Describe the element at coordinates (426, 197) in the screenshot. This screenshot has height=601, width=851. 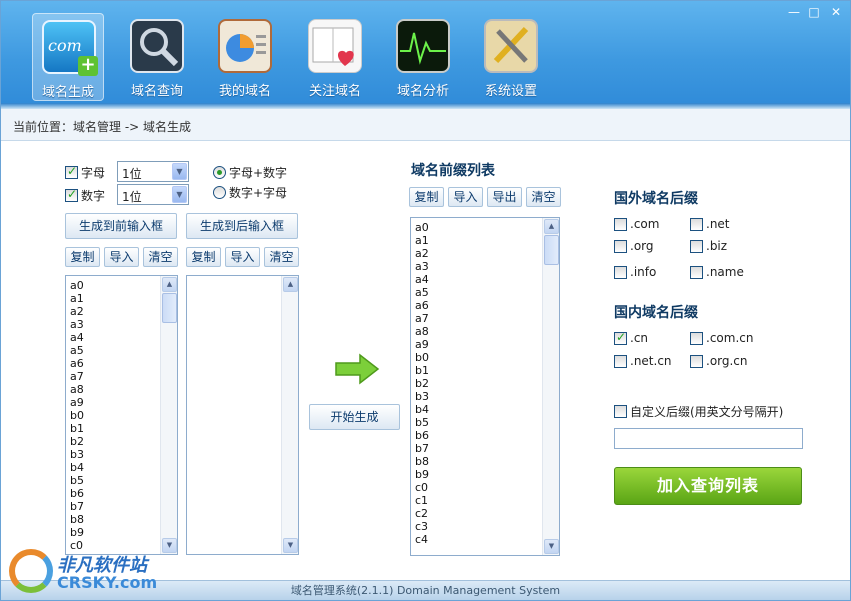
I see `prefix-copy-button: 复制` at that location.